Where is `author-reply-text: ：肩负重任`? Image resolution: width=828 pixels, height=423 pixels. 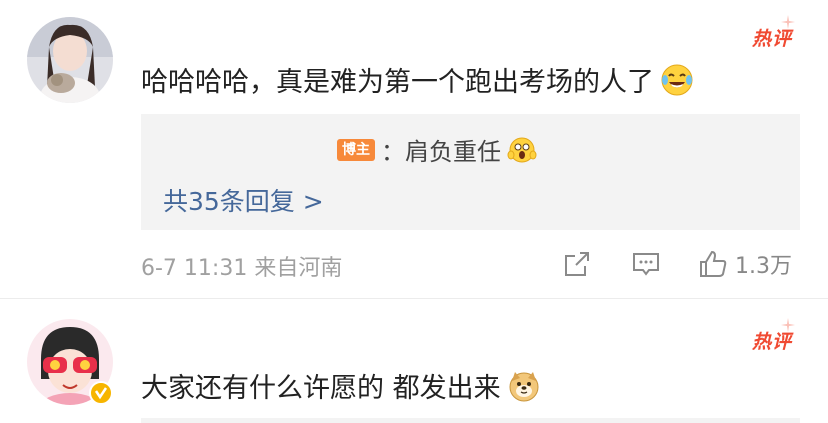
author-reply-text: ：肩负重任 is located at coordinates (441, 152).